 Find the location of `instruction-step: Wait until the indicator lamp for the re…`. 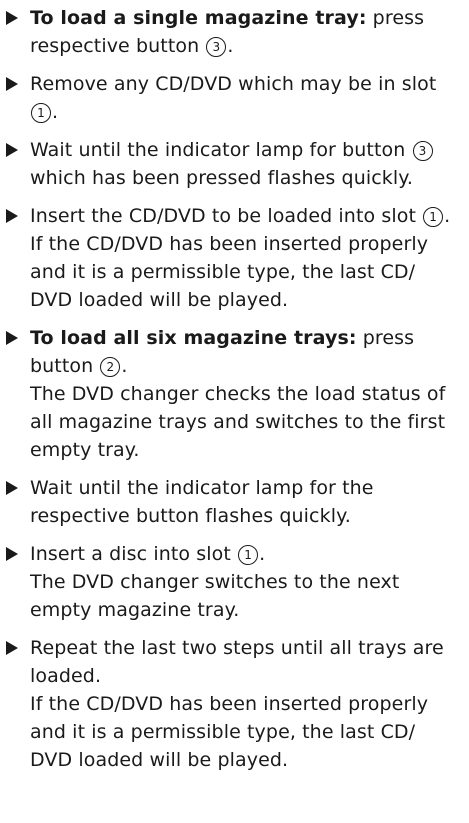

instruction-step: Wait until the indicator lamp for the re… is located at coordinates (230, 502).